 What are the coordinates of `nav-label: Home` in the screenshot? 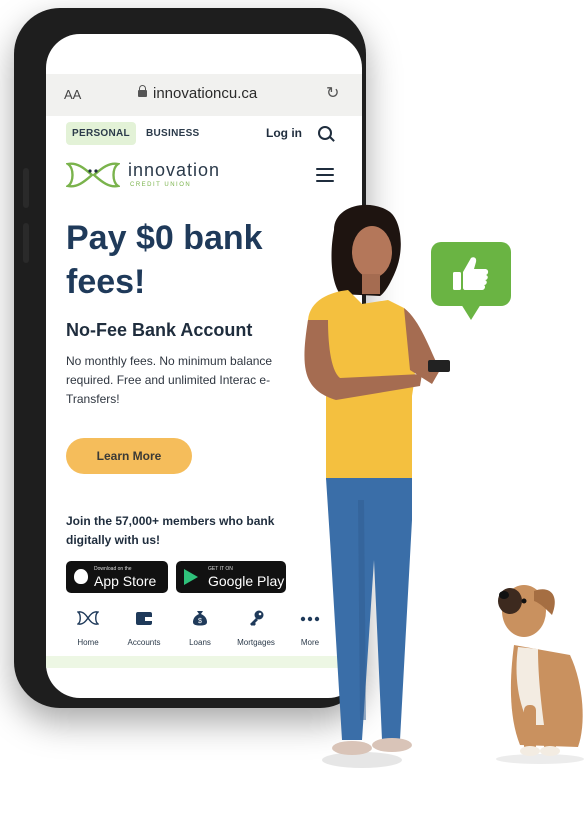 It's located at (88, 642).